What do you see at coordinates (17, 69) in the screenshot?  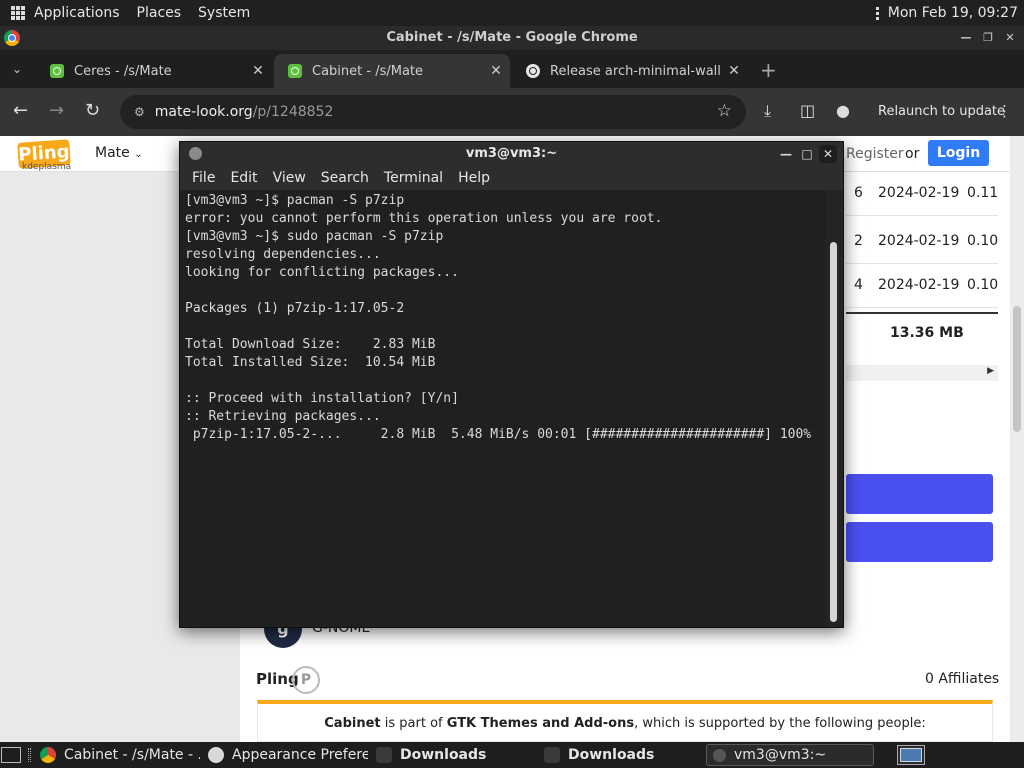 I see `tab-search-chevron-icon: ⌄` at bounding box center [17, 69].